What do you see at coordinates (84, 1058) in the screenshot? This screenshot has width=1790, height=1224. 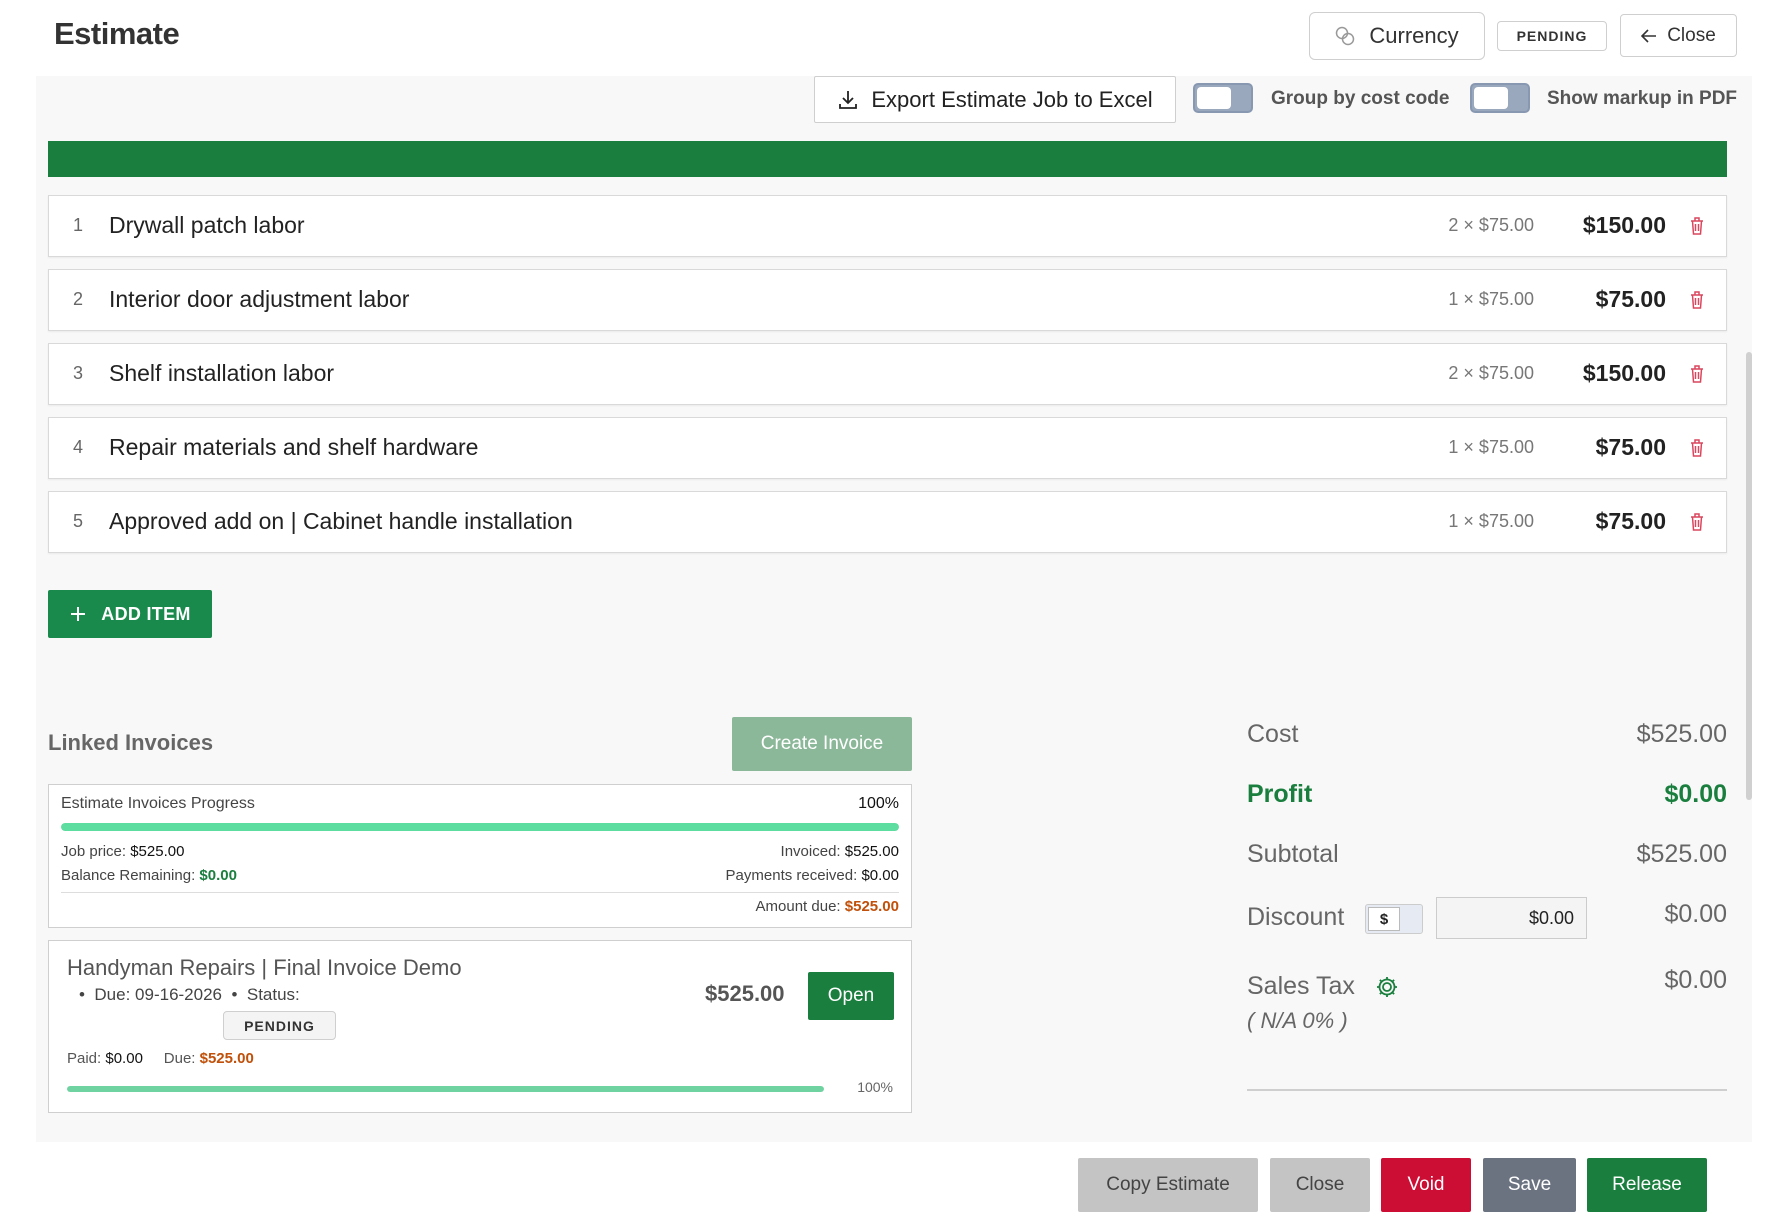 I see `paid-label: Paid:` at bounding box center [84, 1058].